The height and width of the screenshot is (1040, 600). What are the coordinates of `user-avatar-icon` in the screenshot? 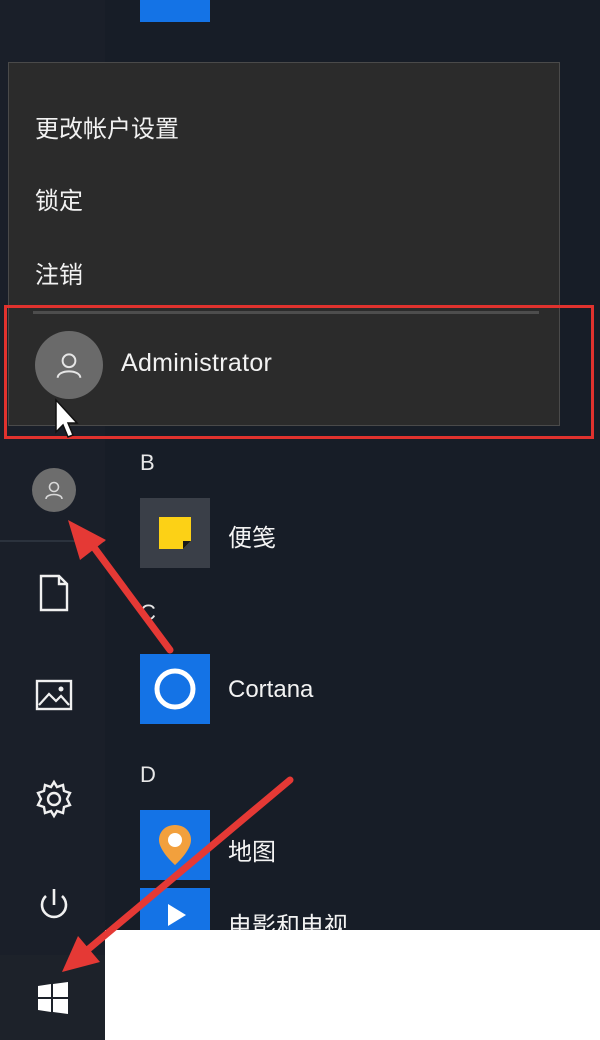 It's located at (54, 490).